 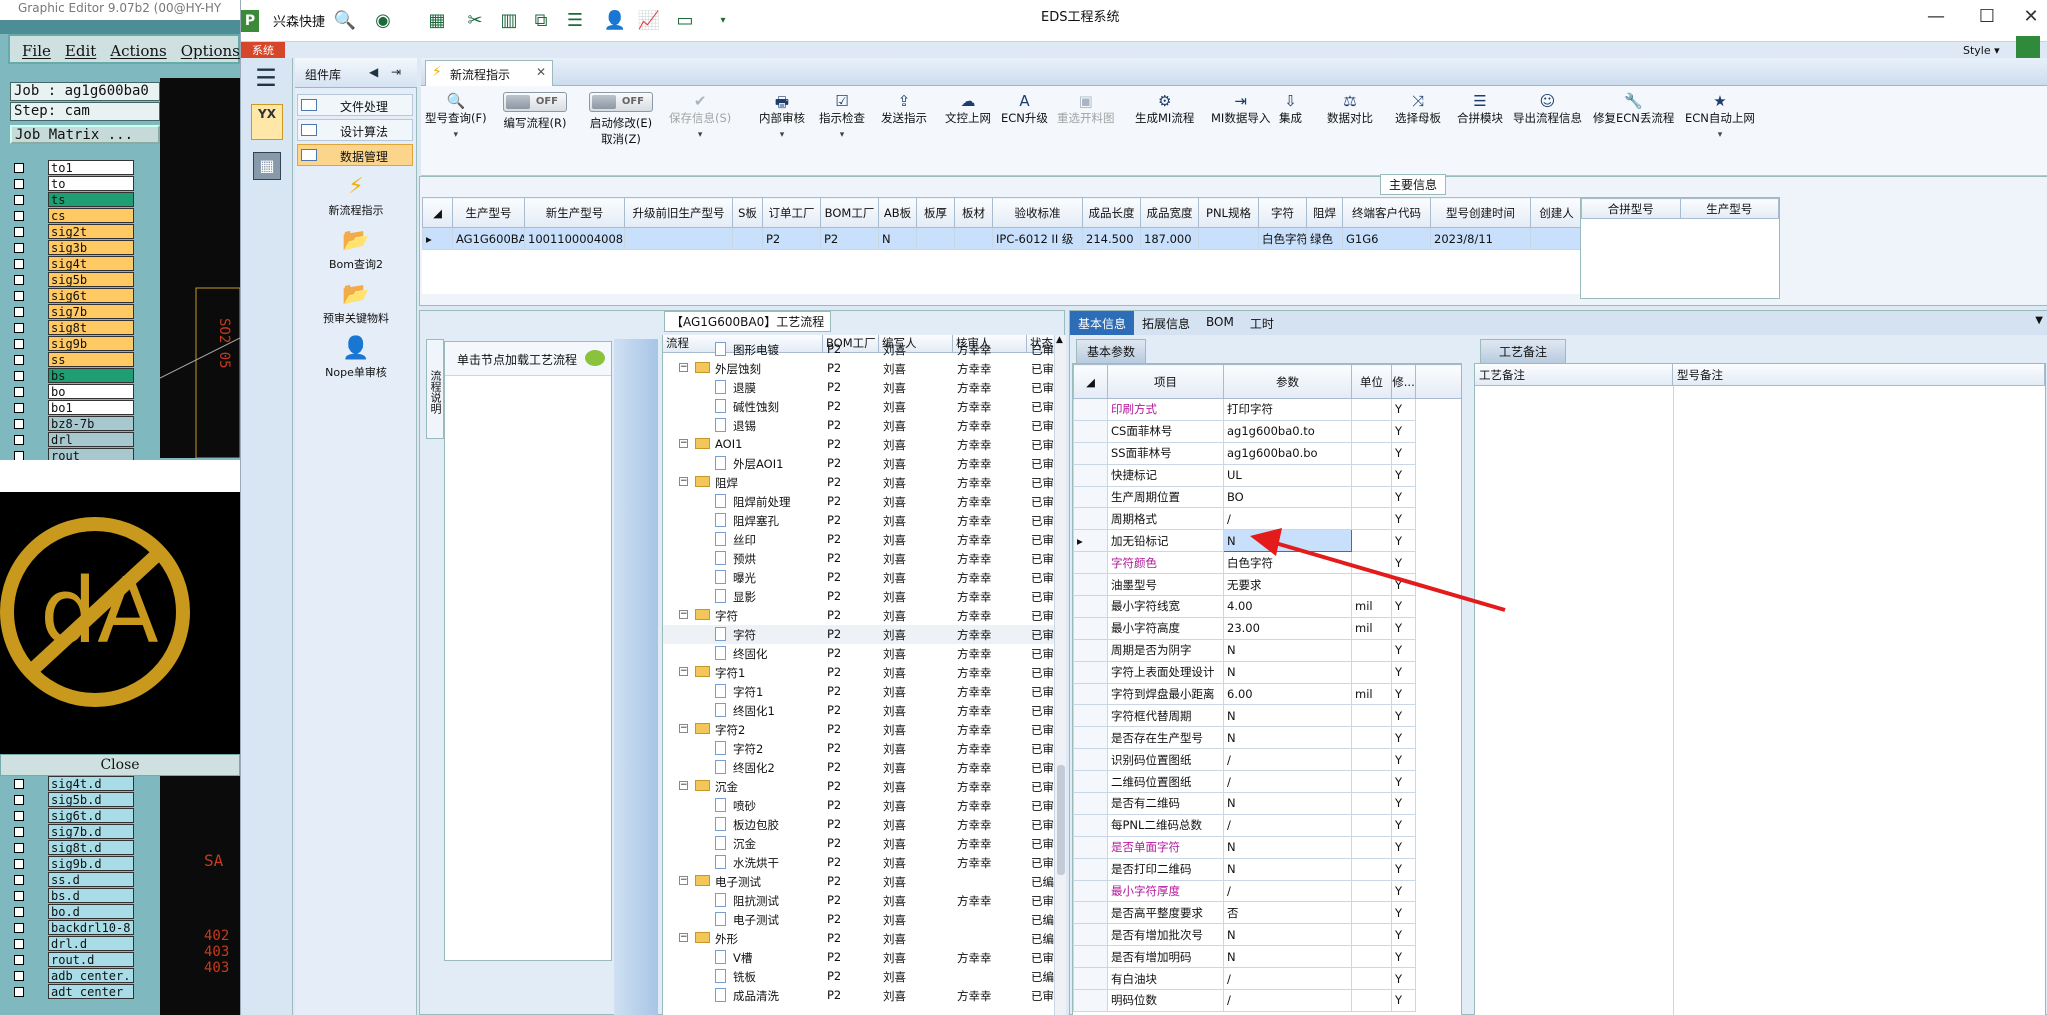 I want to click on param-row: 字符上表面处理设计 N Y, so click(x=1267, y=672).